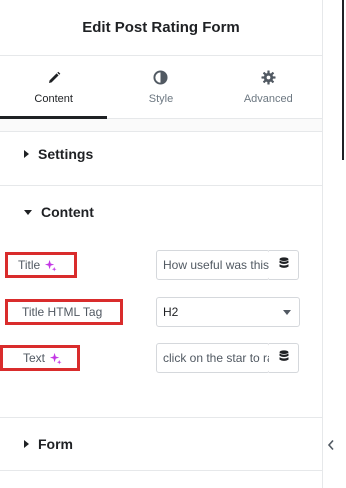 The height and width of the screenshot is (488, 346). I want to click on panel-title: Edit Post Rating Form, so click(161, 27).